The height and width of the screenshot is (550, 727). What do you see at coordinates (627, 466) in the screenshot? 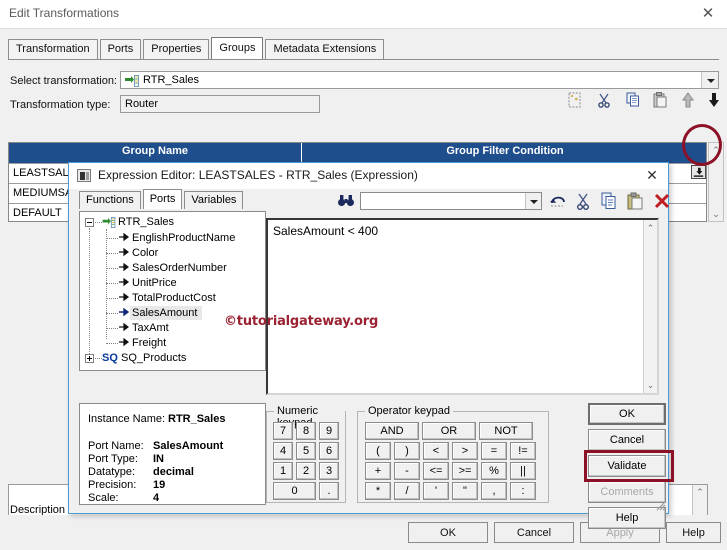
I see `dialog-validate-button: Validate` at bounding box center [627, 466].